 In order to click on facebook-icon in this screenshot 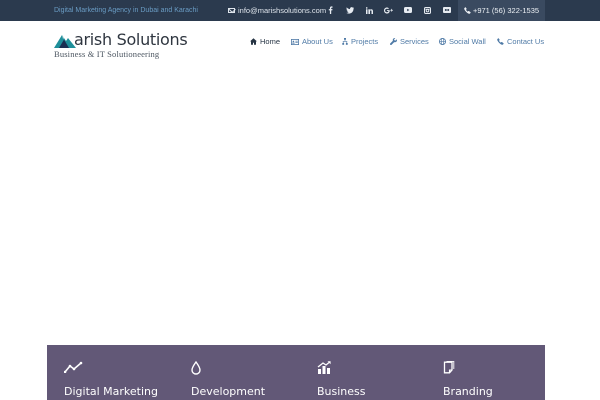, I will do `click(330, 10)`.